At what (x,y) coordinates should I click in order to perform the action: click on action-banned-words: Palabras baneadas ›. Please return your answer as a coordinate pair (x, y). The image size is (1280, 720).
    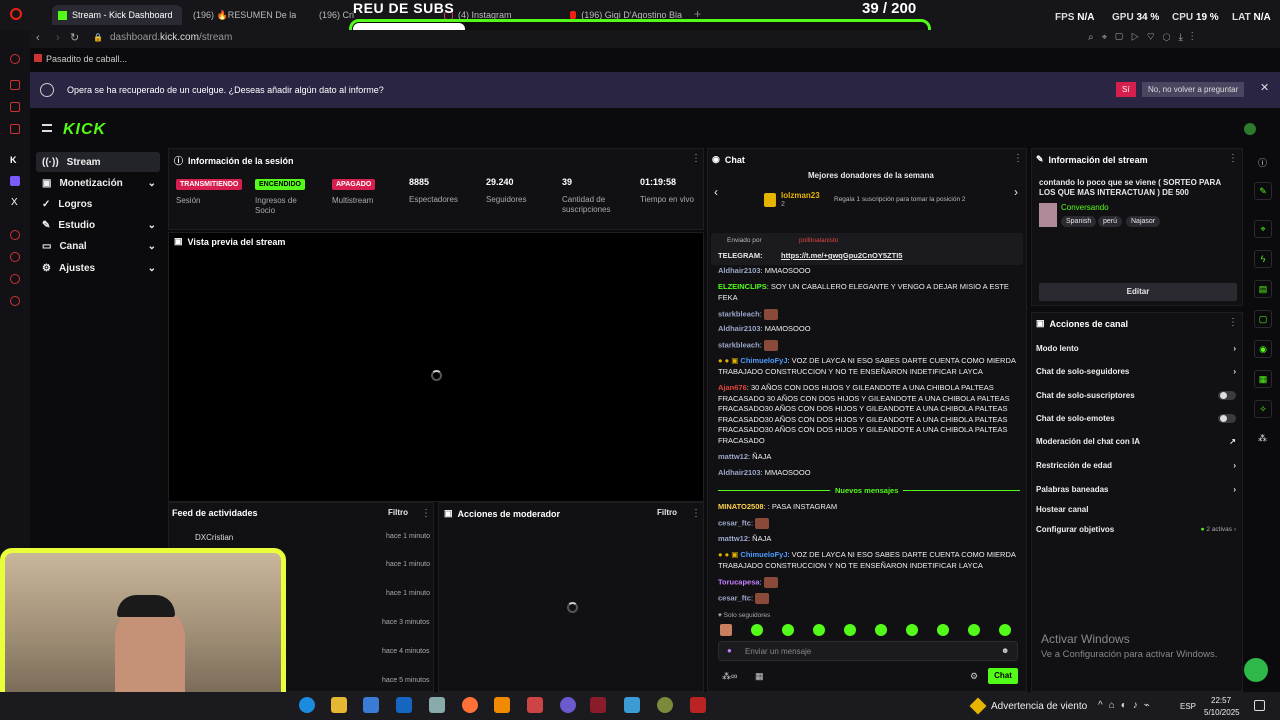
    Looking at the image, I should click on (1136, 489).